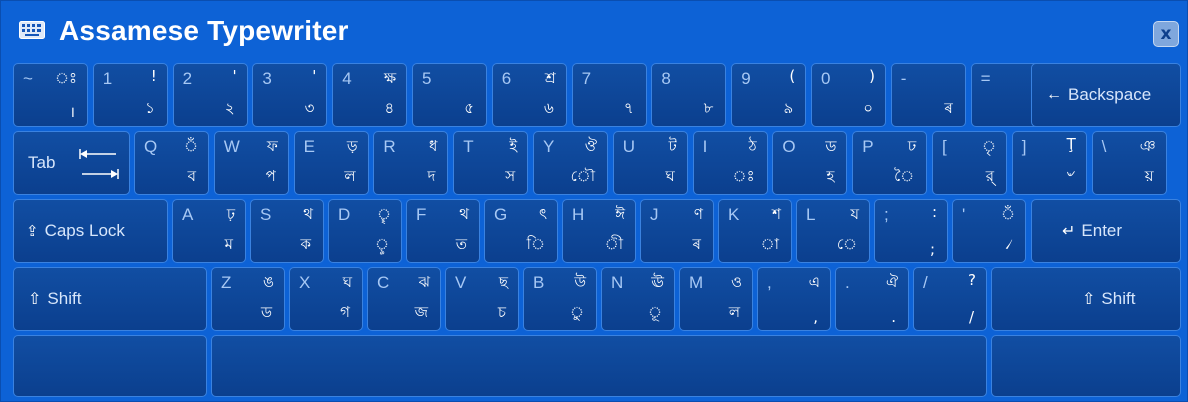 The width and height of the screenshot is (1188, 402). What do you see at coordinates (209, 231) in the screenshot?
I see `key-a: A ঢ় ম` at bounding box center [209, 231].